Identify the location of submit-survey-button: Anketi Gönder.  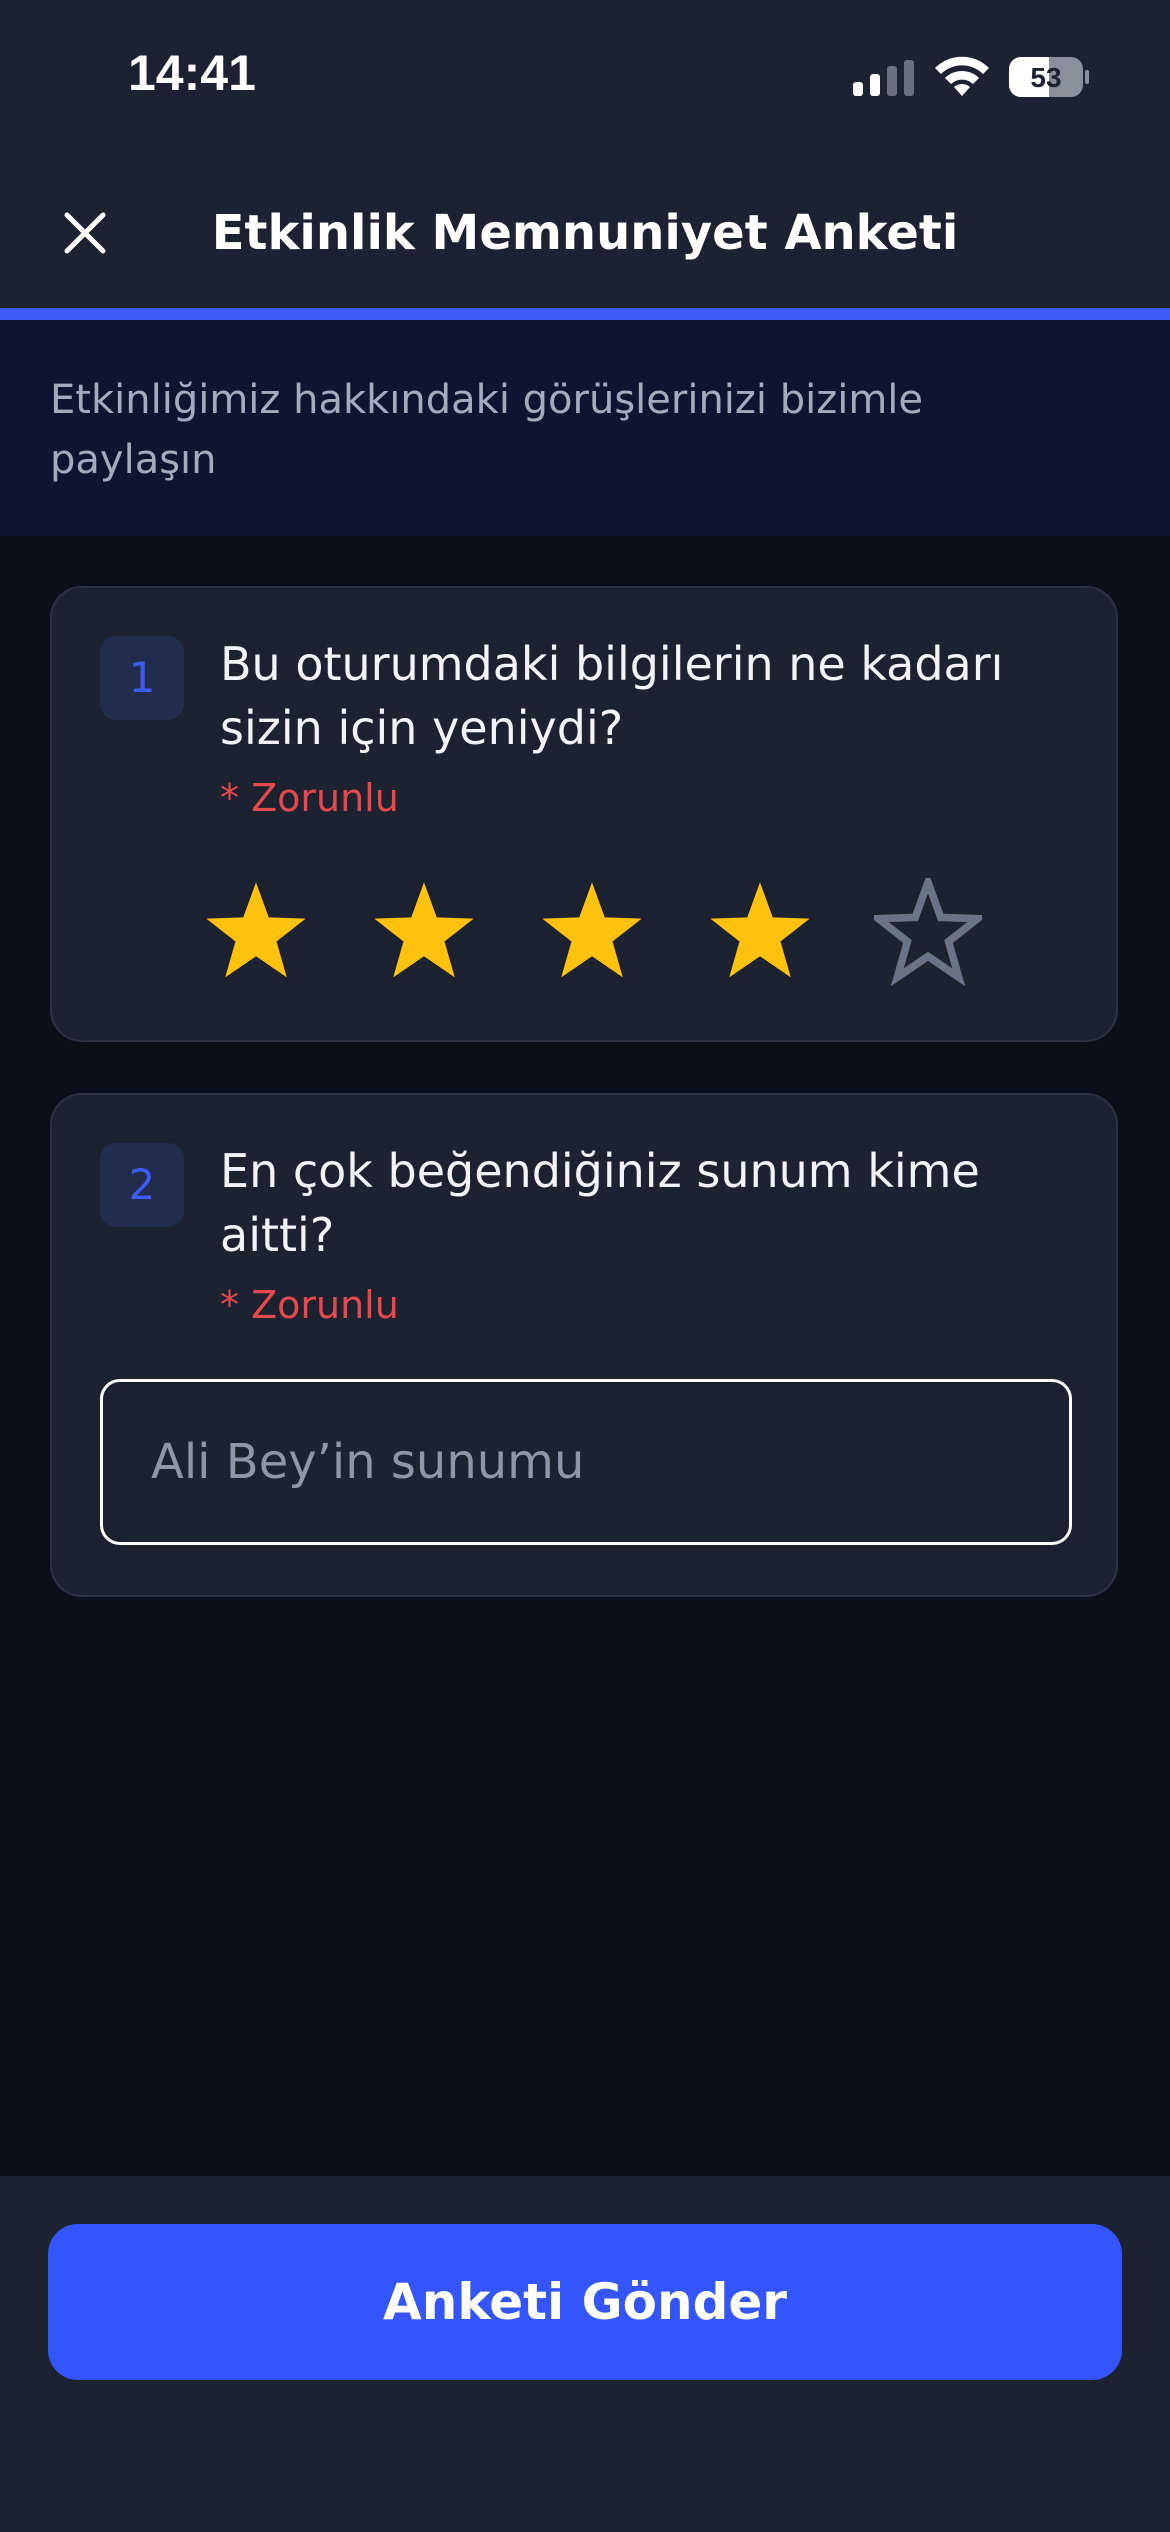
(585, 2302).